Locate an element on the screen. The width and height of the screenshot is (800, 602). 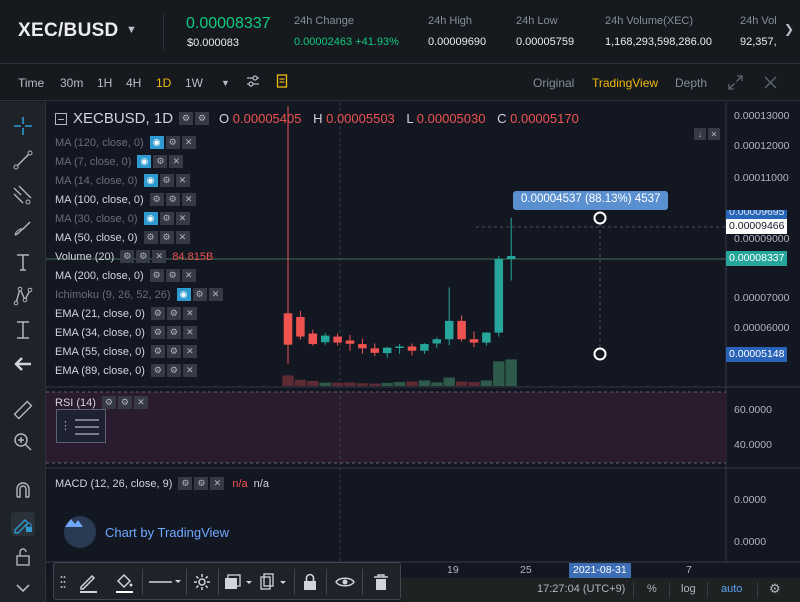
tf-dropdown-icon: ▼ is located at coordinates (225, 83).